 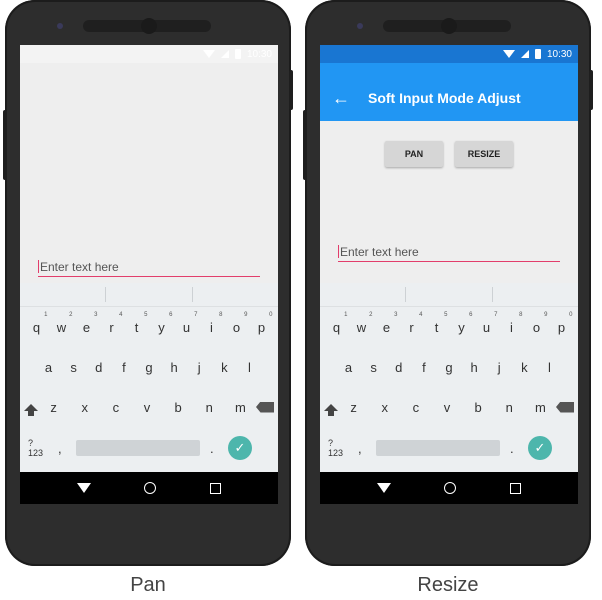 I want to click on sensor, so click(x=360, y=26).